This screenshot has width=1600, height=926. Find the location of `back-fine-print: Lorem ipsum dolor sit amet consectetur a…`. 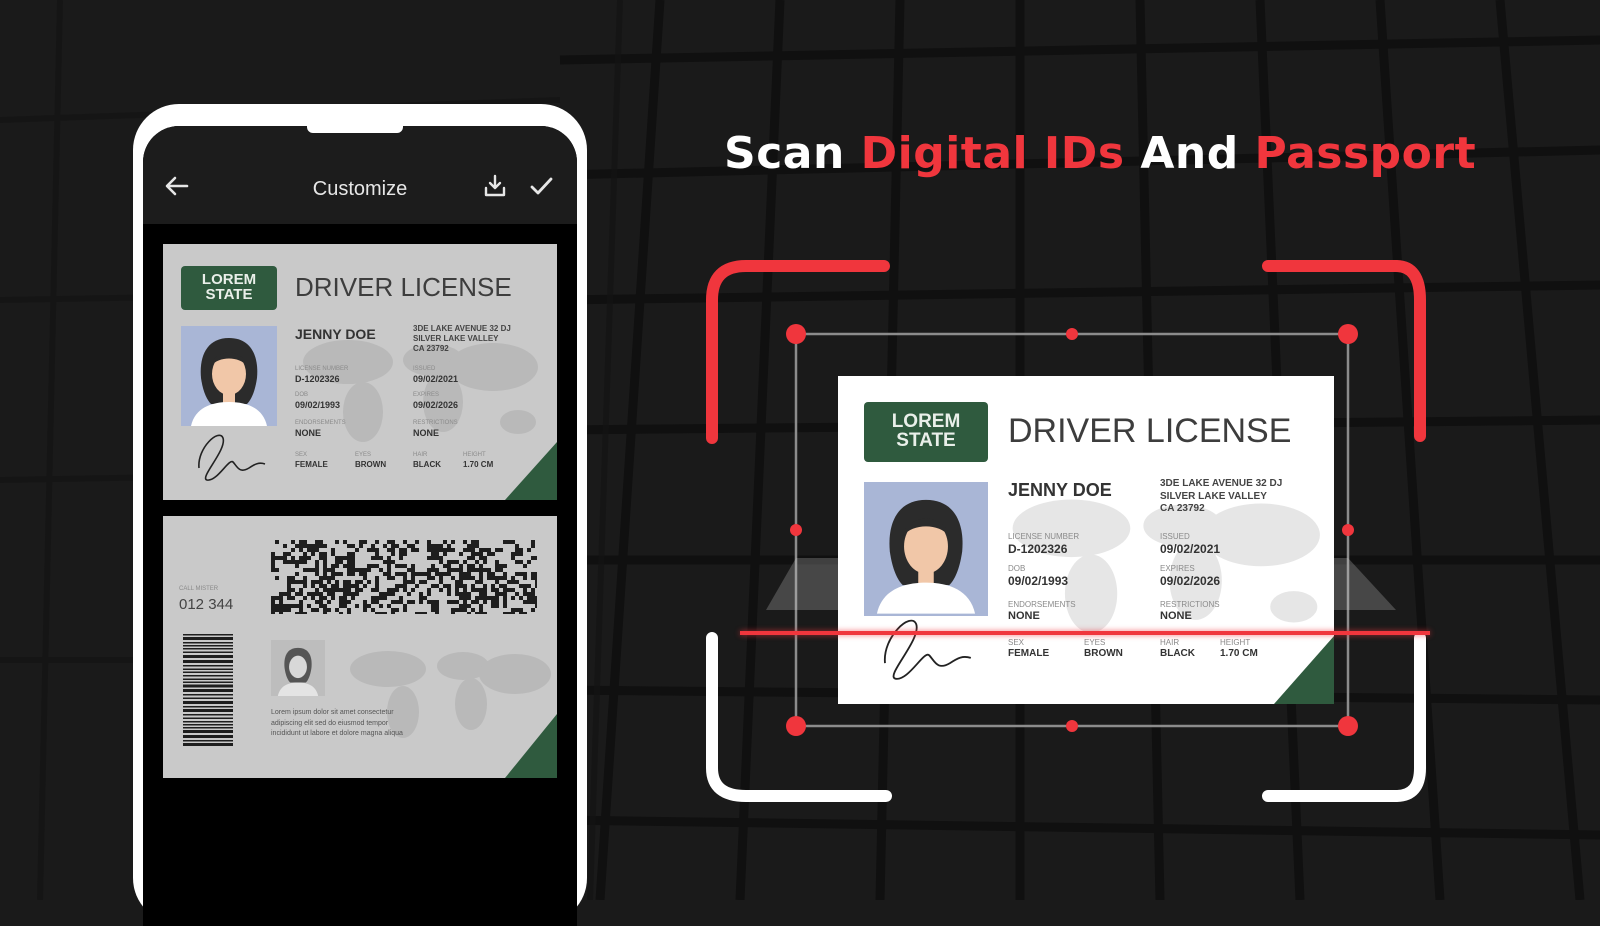

back-fine-print: Lorem ipsum dolor sit amet consectetur a… is located at coordinates (337, 724).